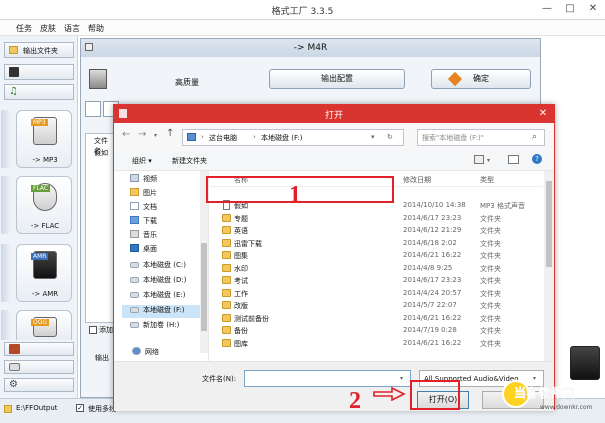 The image size is (605, 423). What do you see at coordinates (282, 138) in the screenshot?
I see `breadcrumb-drive-f: 本地磁盘 (F:)` at bounding box center [282, 138].